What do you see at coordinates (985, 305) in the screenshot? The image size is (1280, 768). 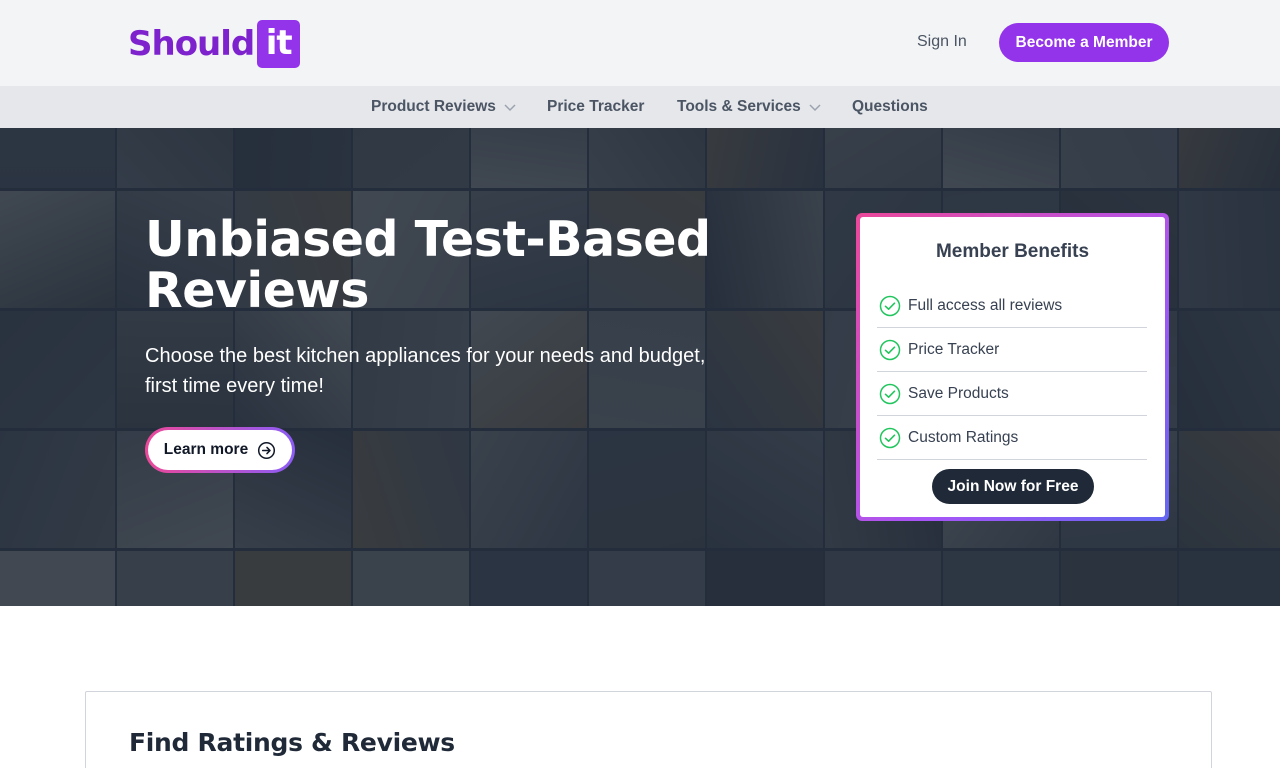 I see `benefit-label: Full access all reviews` at bounding box center [985, 305].